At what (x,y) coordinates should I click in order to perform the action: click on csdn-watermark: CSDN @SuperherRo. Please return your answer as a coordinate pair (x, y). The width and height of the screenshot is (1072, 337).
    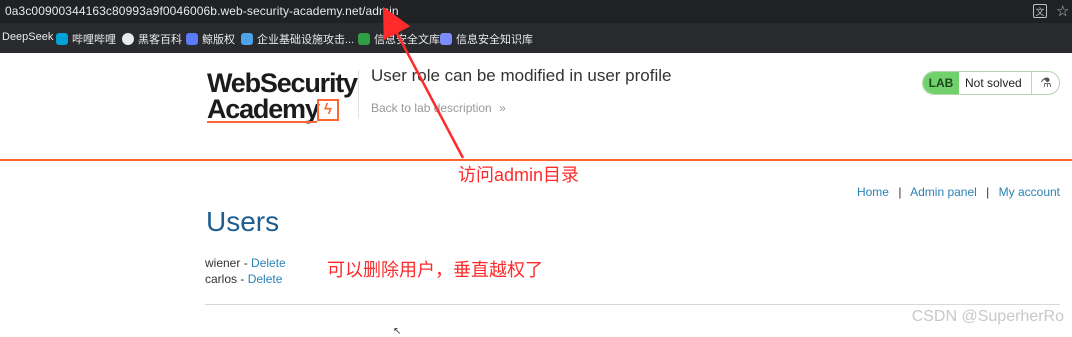
    Looking at the image, I should click on (987, 316).